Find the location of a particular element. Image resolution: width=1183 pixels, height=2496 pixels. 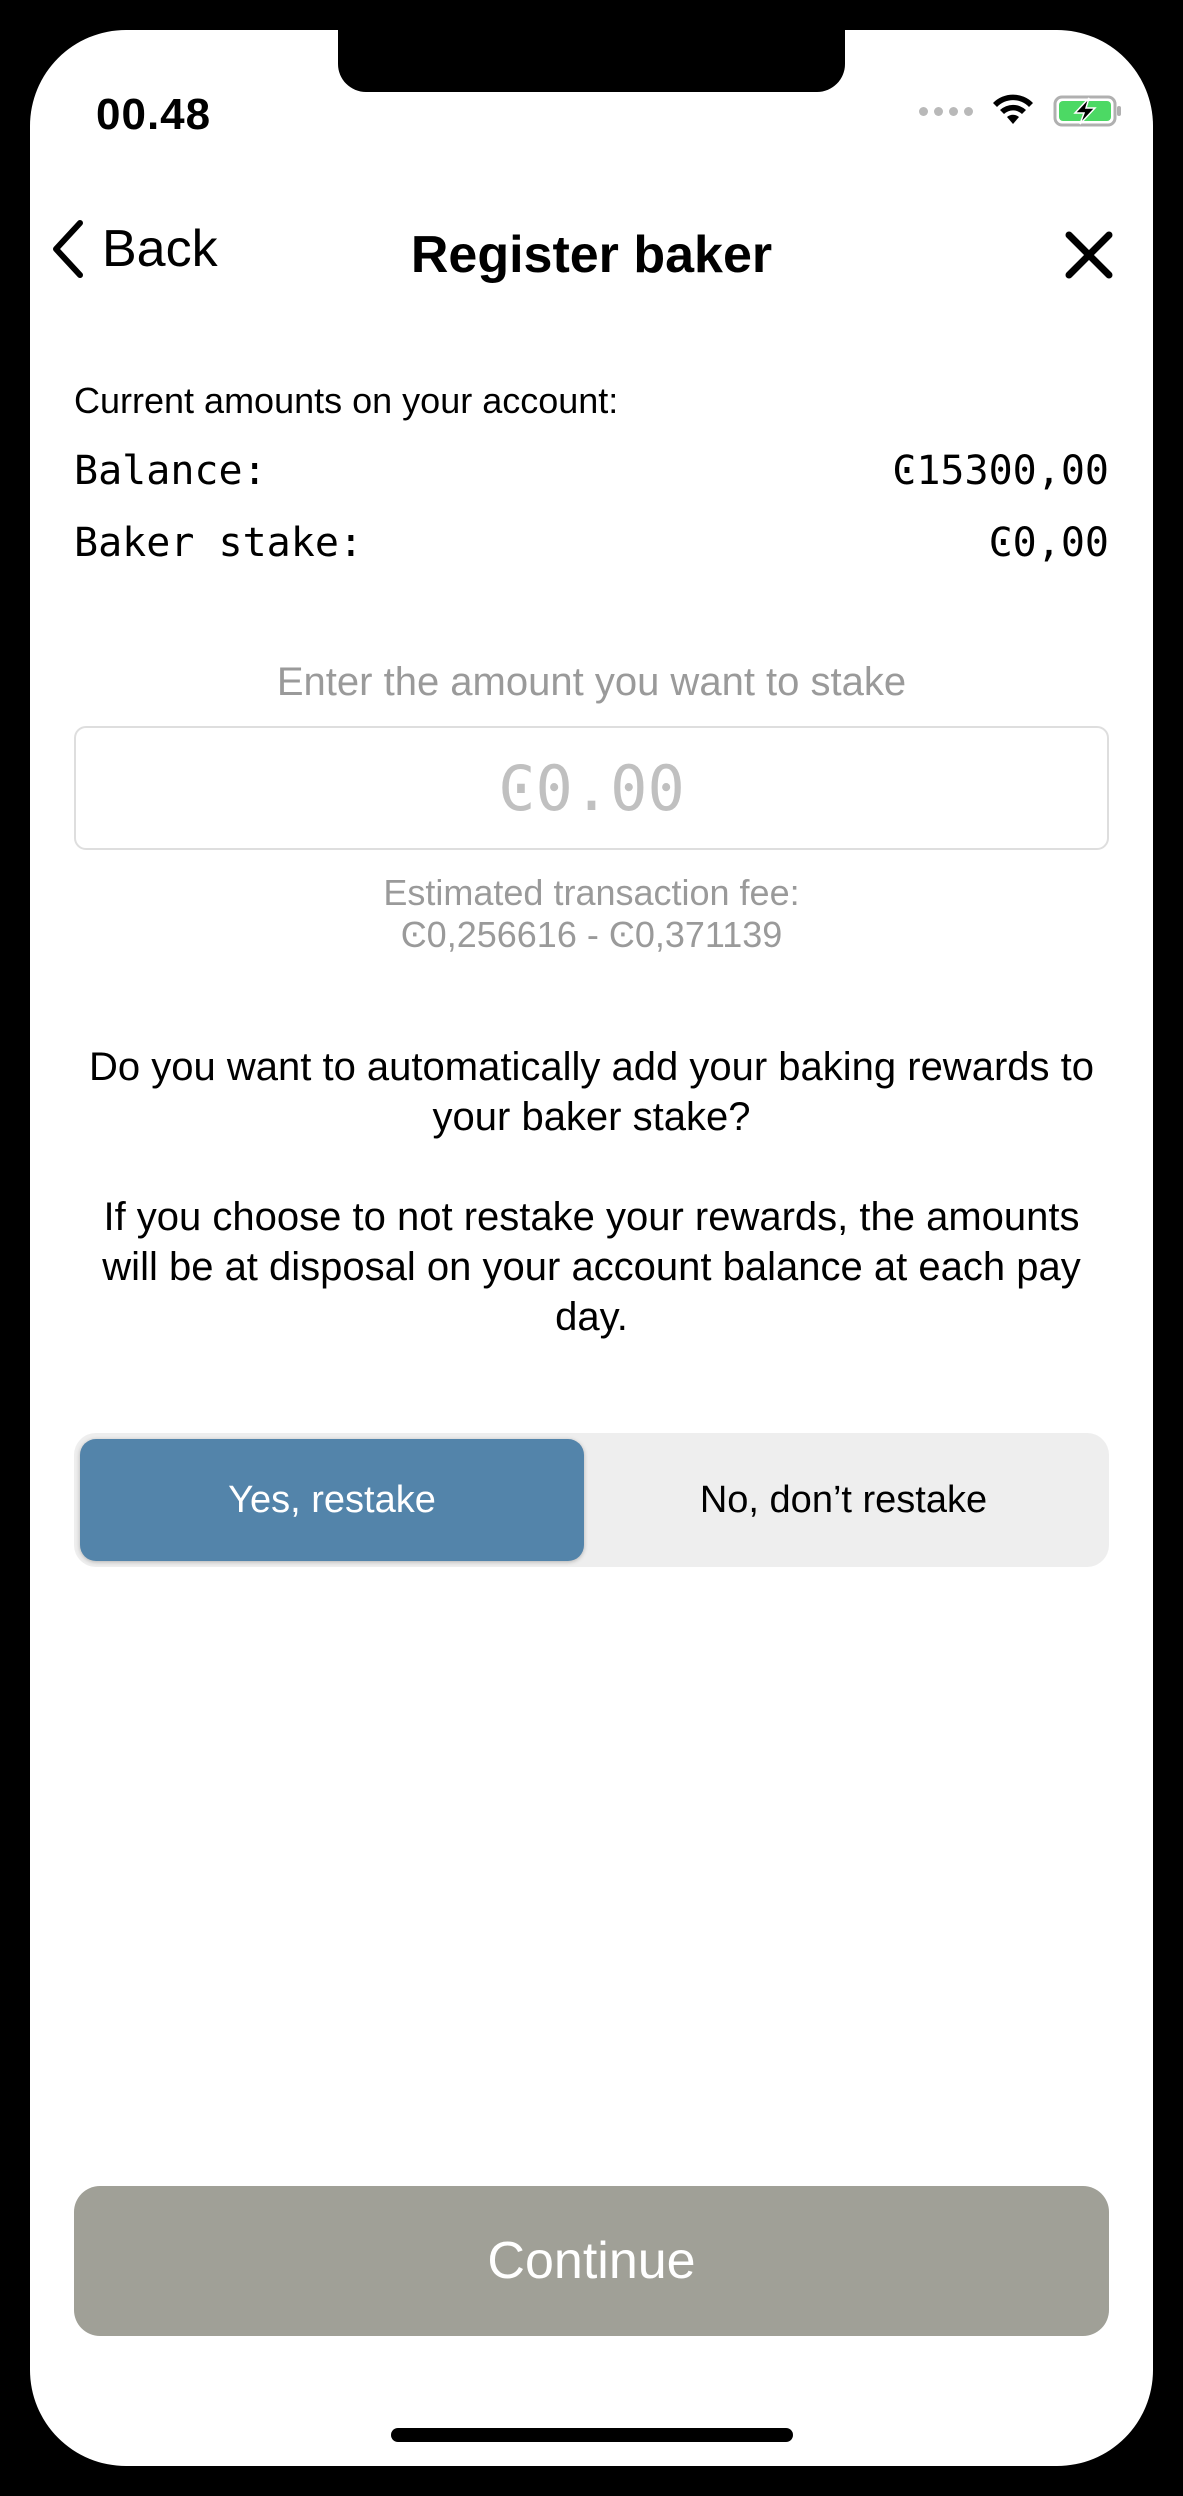

stake-amount-input is located at coordinates (591, 788).